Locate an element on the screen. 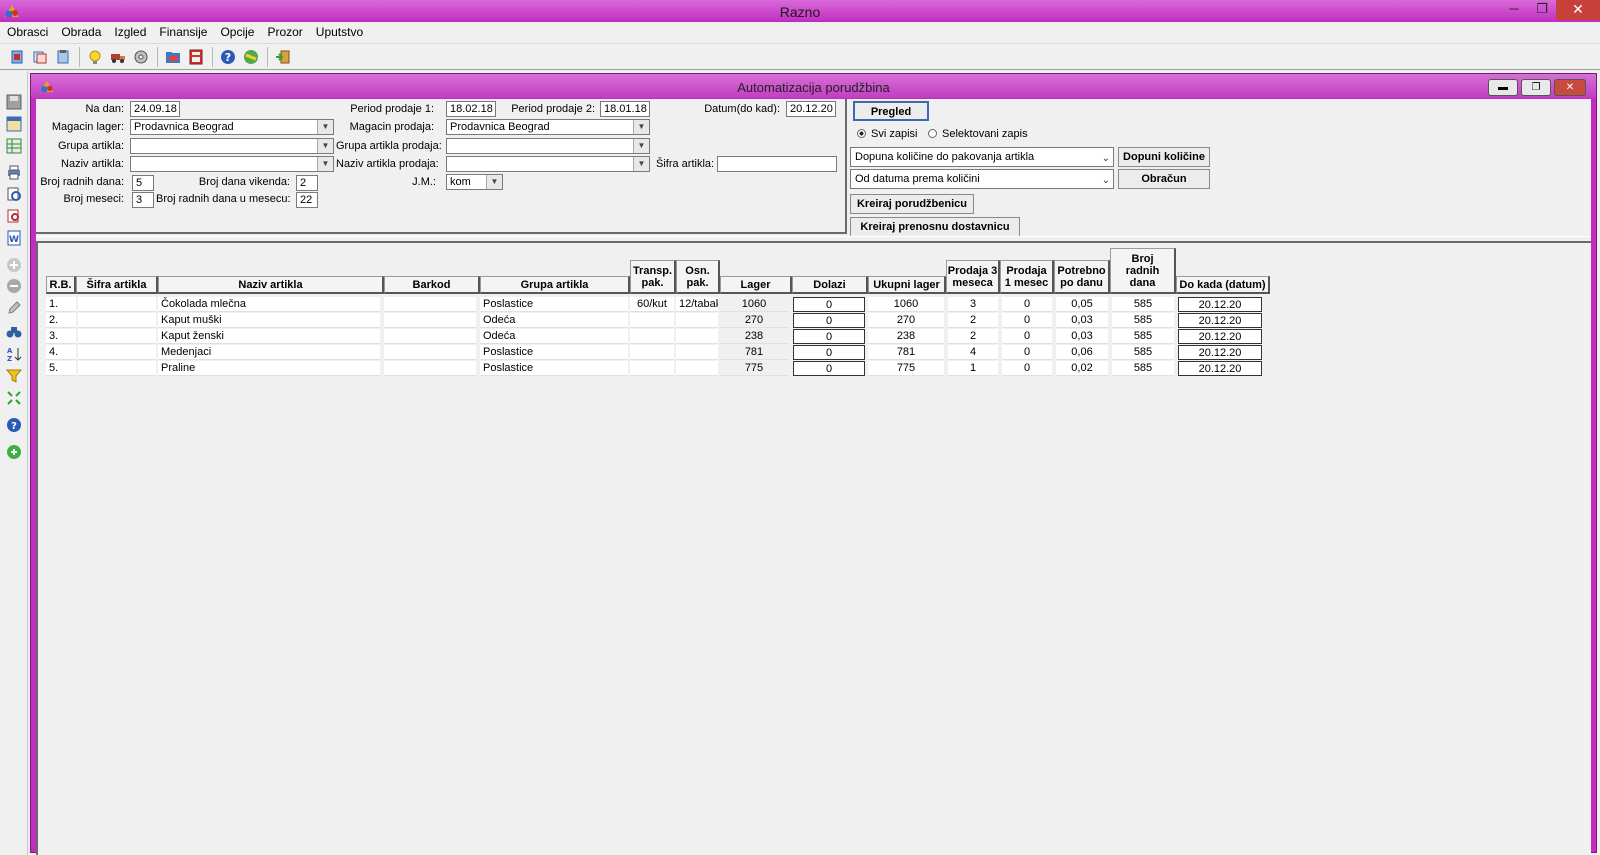 The height and width of the screenshot is (855, 1600). radni-dani-field: 5 is located at coordinates (143, 183).